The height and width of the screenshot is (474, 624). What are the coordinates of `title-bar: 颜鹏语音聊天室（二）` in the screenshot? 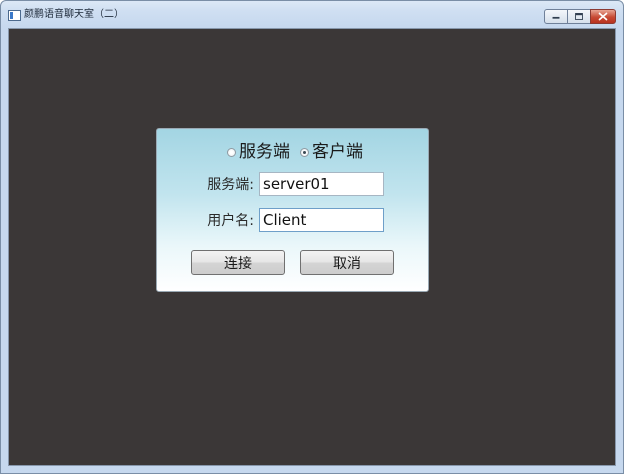 It's located at (312, 14).